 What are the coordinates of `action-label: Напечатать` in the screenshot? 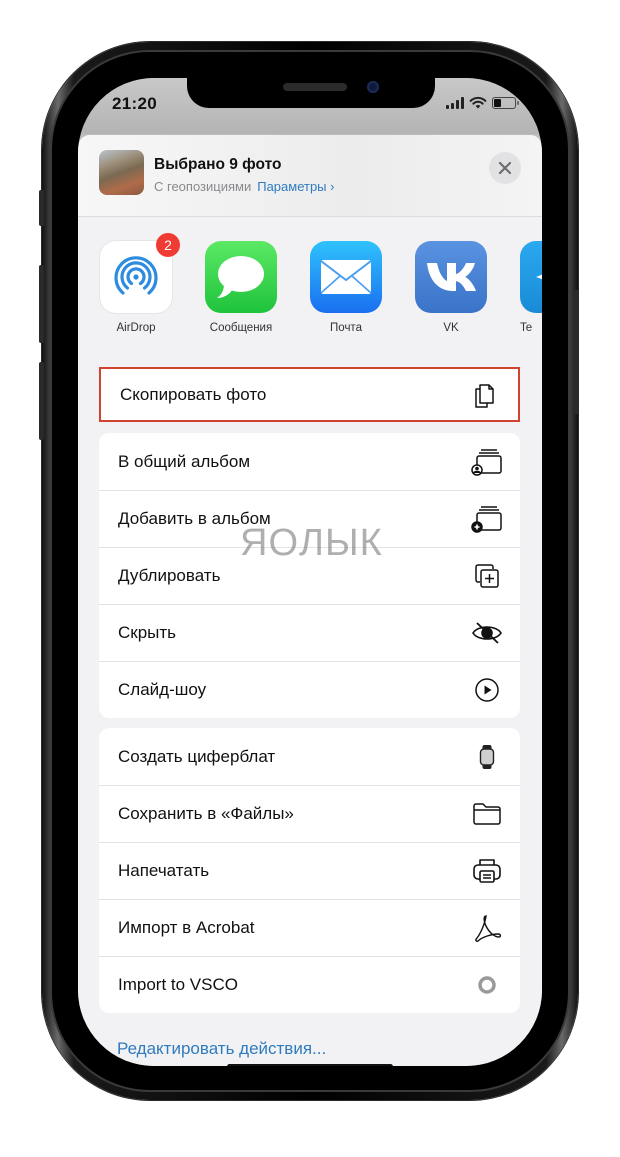 It's located at (164, 870).